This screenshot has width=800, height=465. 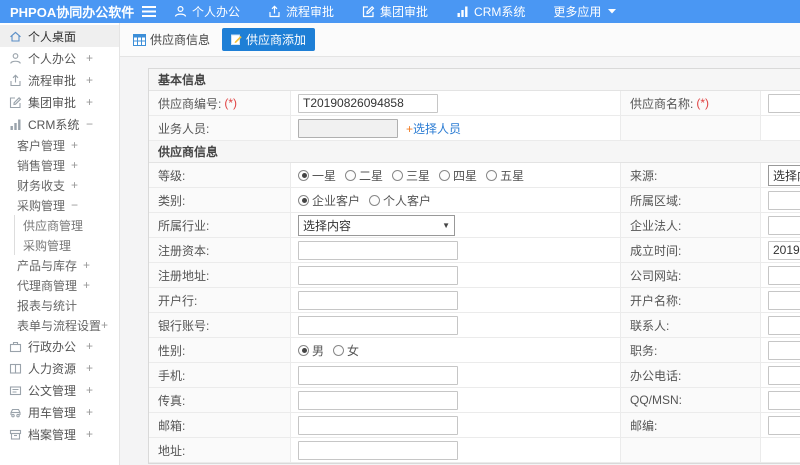 I want to click on radio-option: 企业客户, so click(x=329, y=200).